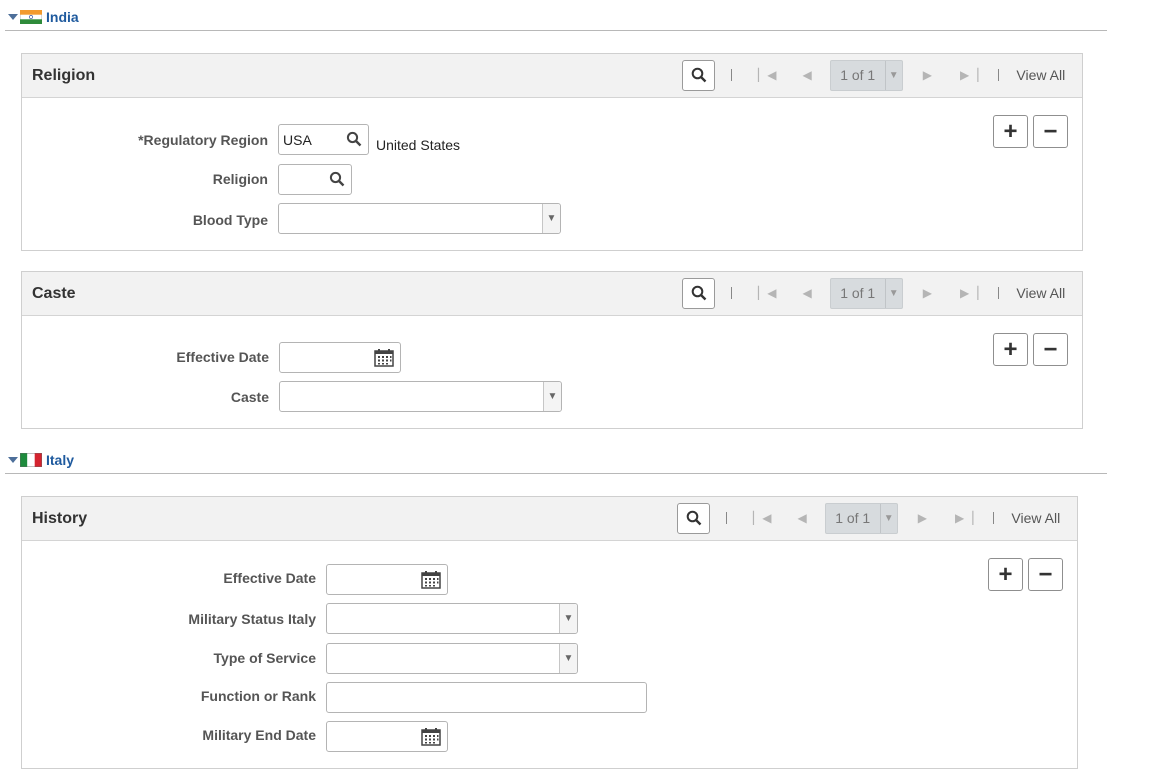 Image resolution: width=1161 pixels, height=776 pixels. I want to click on italy-section-header: Italy, so click(41, 460).